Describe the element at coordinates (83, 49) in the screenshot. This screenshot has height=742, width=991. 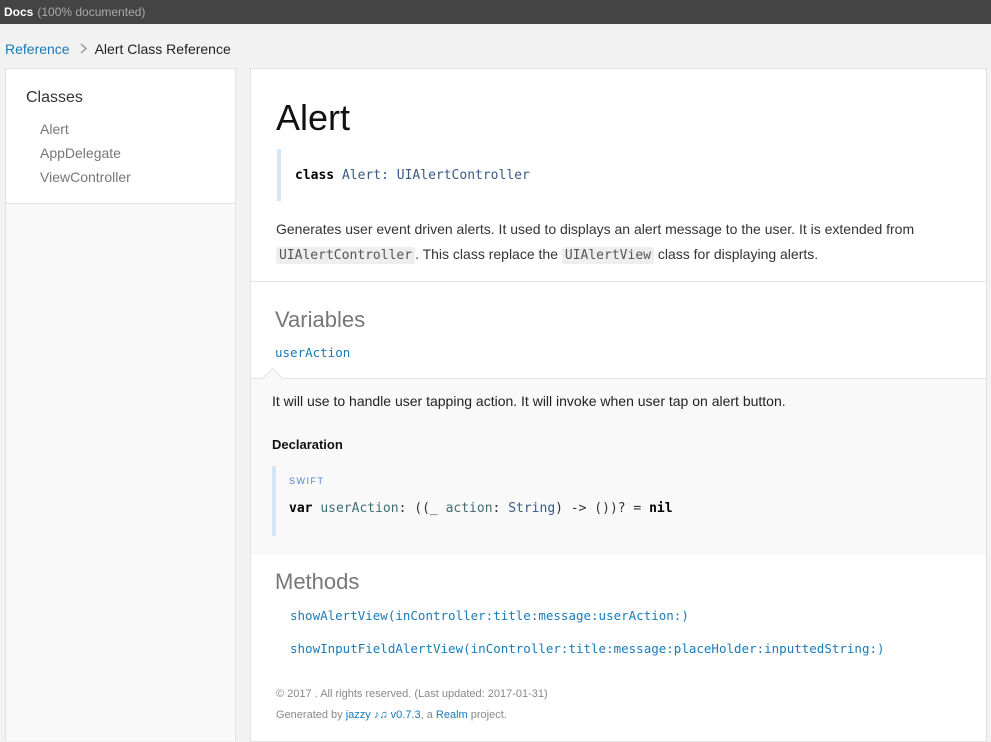
I see `chevron-right-icon` at that location.